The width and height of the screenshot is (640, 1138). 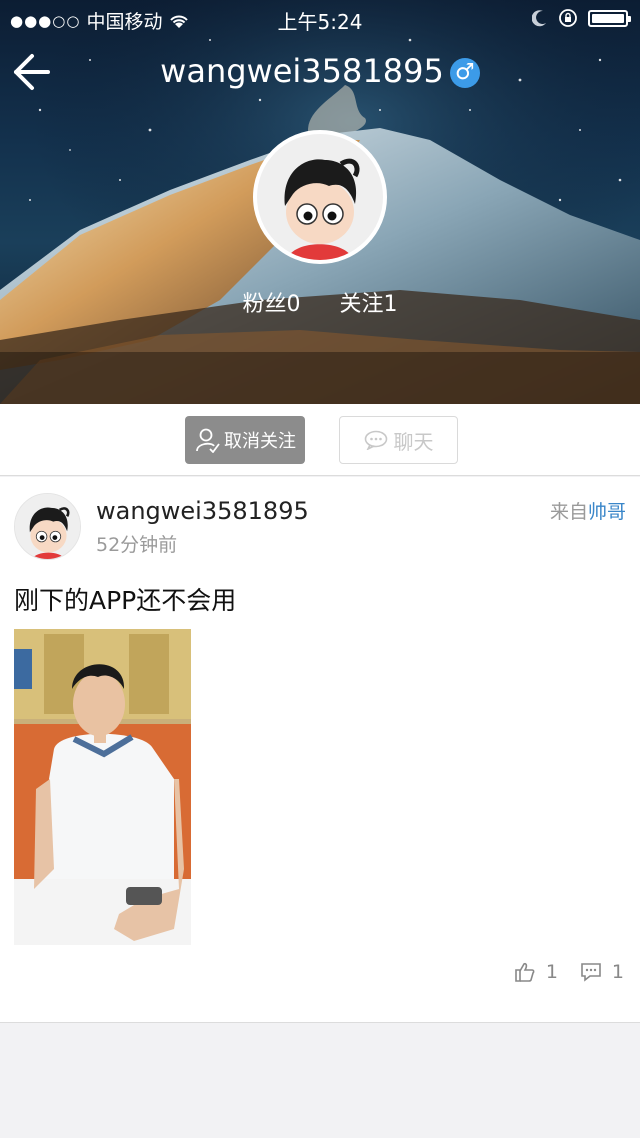 What do you see at coordinates (413, 441) in the screenshot?
I see `chat-label: 聊天` at bounding box center [413, 441].